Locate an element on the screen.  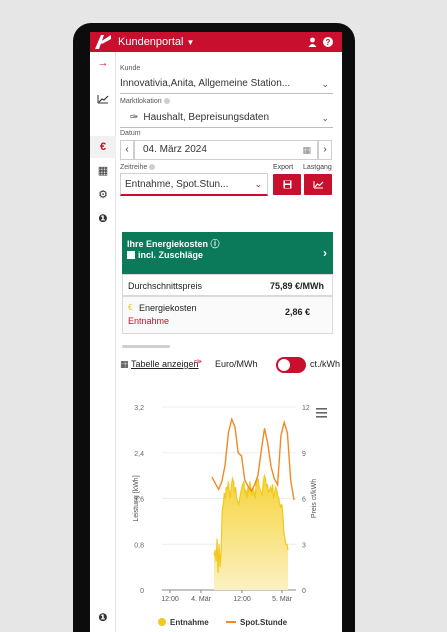
zeitreihe-select: Entnahme, Spot.Stun... ⌄ is located at coordinates (194, 184).